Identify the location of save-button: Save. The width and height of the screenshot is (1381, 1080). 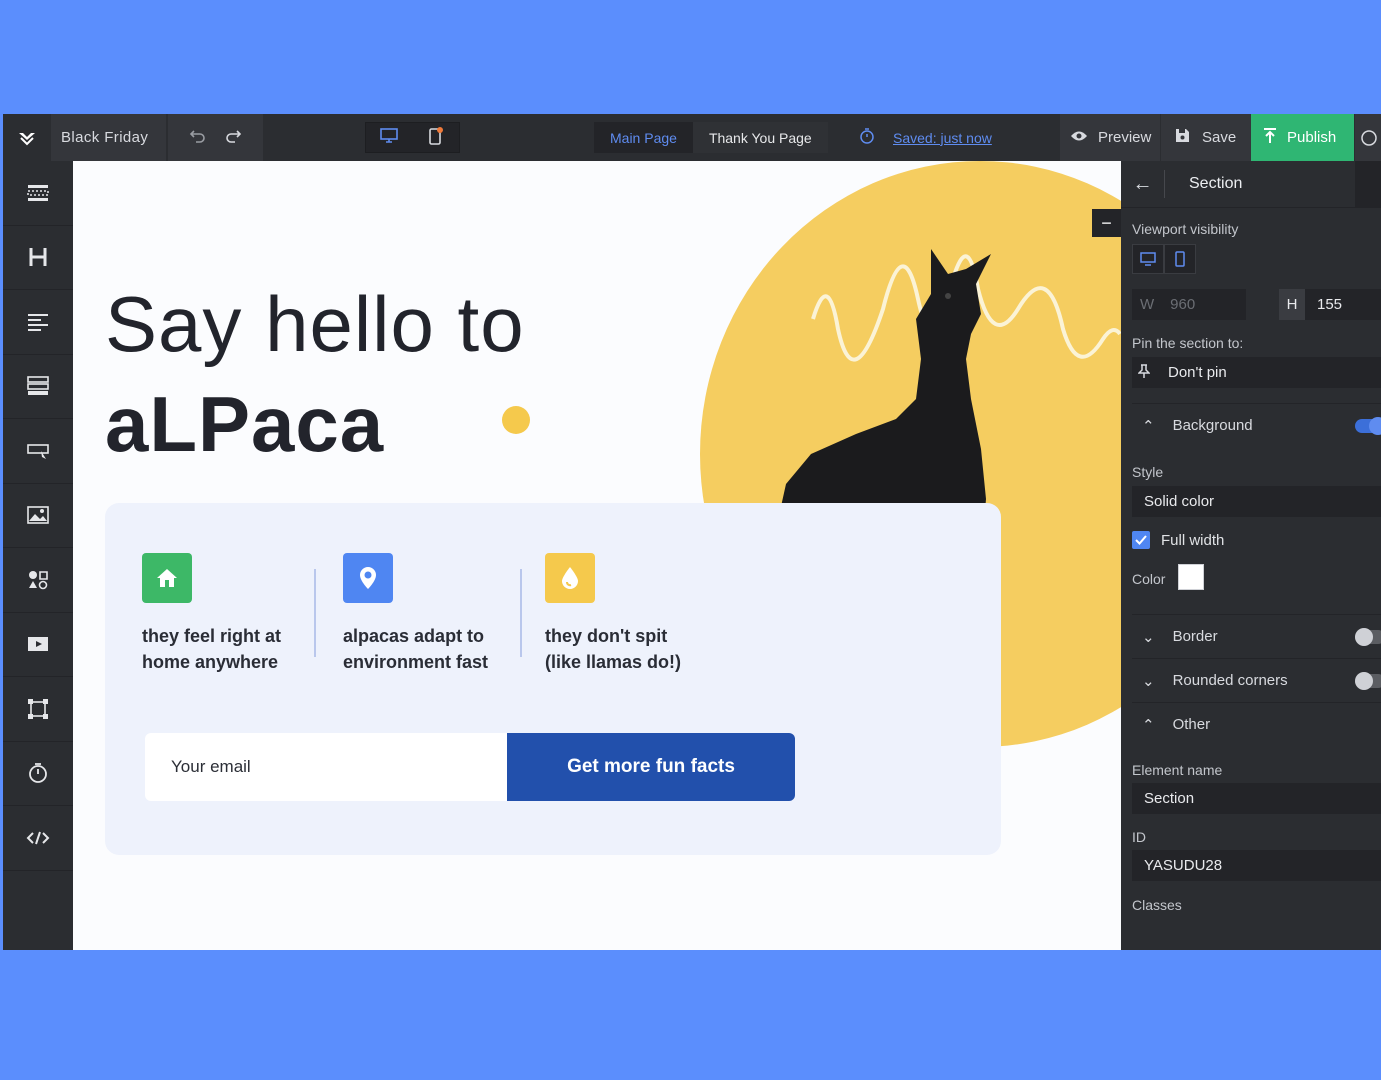
(1206, 137).